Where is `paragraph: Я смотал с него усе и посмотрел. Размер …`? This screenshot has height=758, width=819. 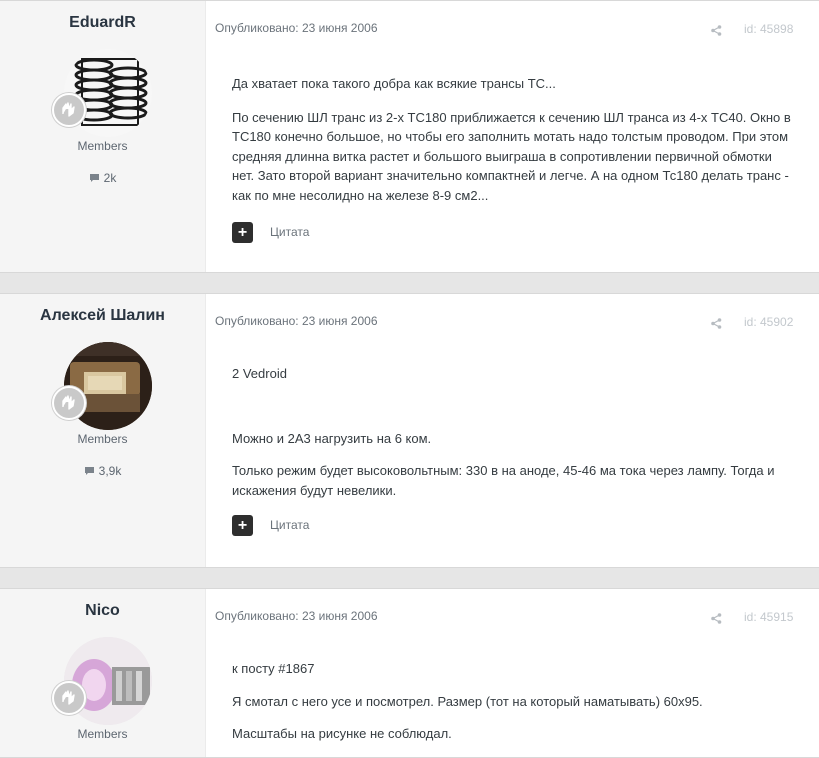
paragraph: Я смотал с него усе и посмотрел. Размер … is located at coordinates (467, 701).